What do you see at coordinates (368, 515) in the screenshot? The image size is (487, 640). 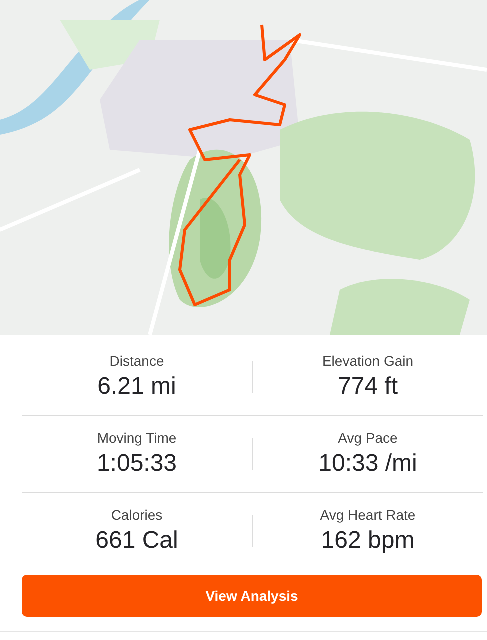 I see `stat-label: Avg Heart Rate` at bounding box center [368, 515].